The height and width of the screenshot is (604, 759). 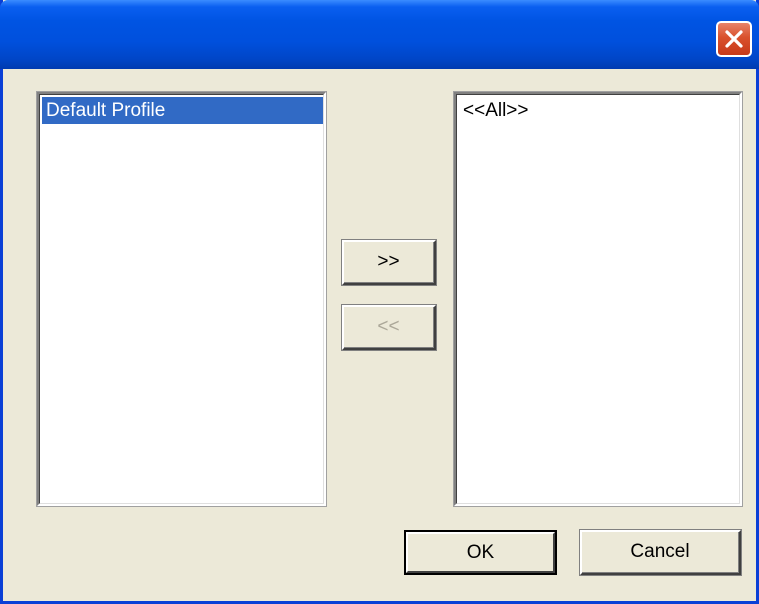 I want to click on cancel-button-label: Cancel, so click(x=660, y=552).